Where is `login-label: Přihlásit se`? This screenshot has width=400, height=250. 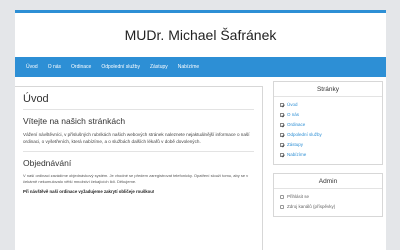 login-label: Přihlásit se is located at coordinates (298, 196).